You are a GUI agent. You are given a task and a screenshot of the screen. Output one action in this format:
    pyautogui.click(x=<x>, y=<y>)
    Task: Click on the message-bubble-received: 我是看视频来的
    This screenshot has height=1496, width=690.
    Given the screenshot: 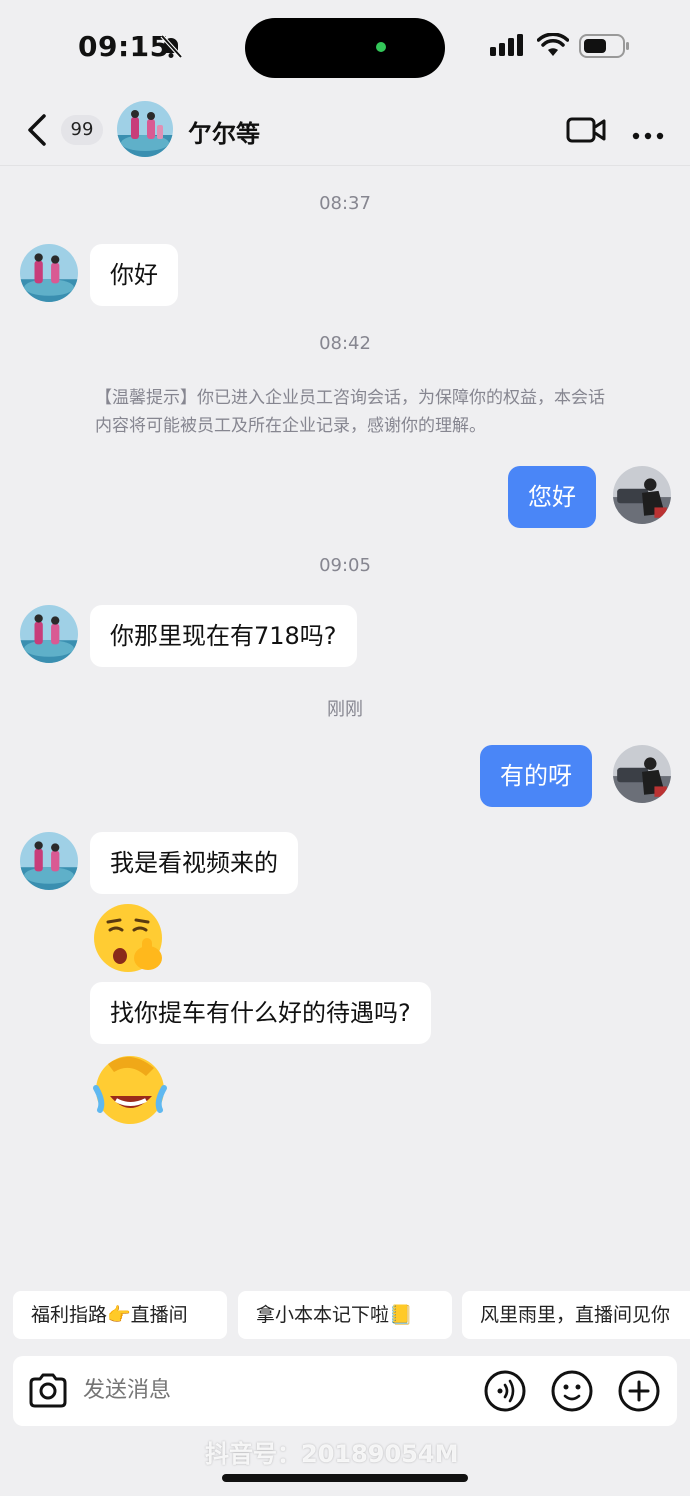 What is the action you would take?
    pyautogui.click(x=194, y=863)
    